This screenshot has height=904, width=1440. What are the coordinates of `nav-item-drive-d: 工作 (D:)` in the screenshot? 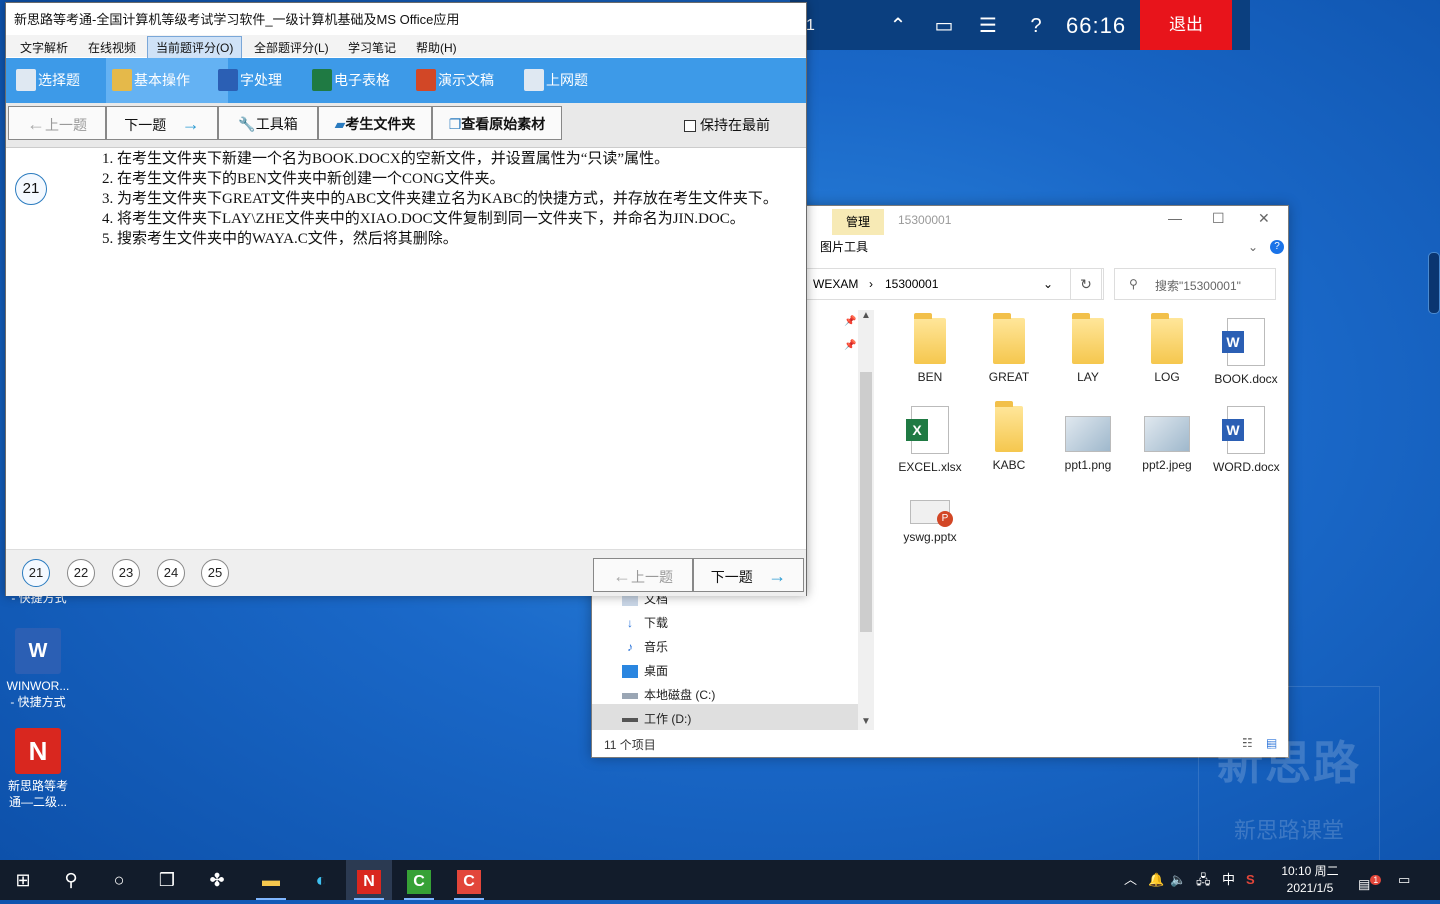 It's located at (656, 718).